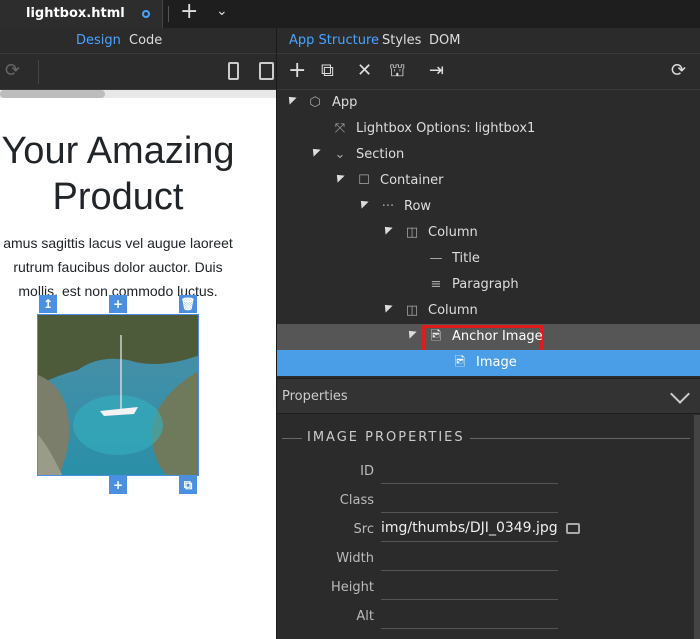 The width and height of the screenshot is (700, 639). What do you see at coordinates (233, 71) in the screenshot?
I see `phone-preview-icon` at bounding box center [233, 71].